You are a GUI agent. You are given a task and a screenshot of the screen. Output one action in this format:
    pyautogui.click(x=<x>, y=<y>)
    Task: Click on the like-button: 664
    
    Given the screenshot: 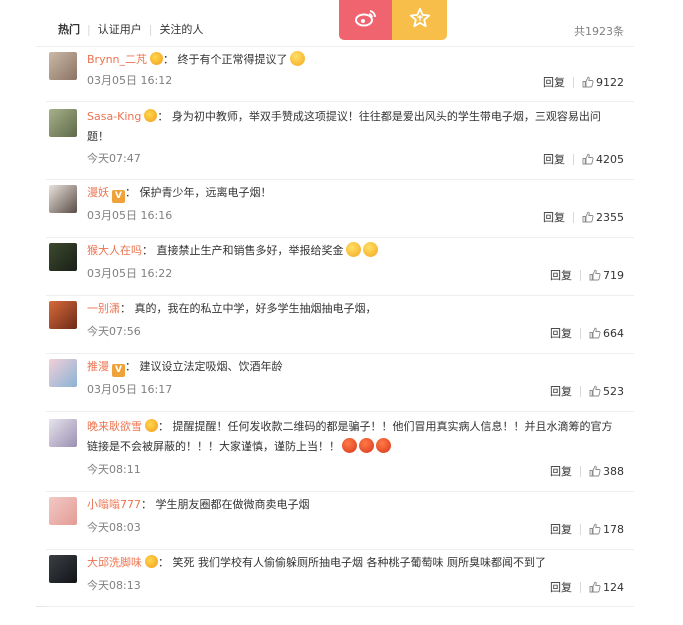 What is the action you would take?
    pyautogui.click(x=606, y=333)
    